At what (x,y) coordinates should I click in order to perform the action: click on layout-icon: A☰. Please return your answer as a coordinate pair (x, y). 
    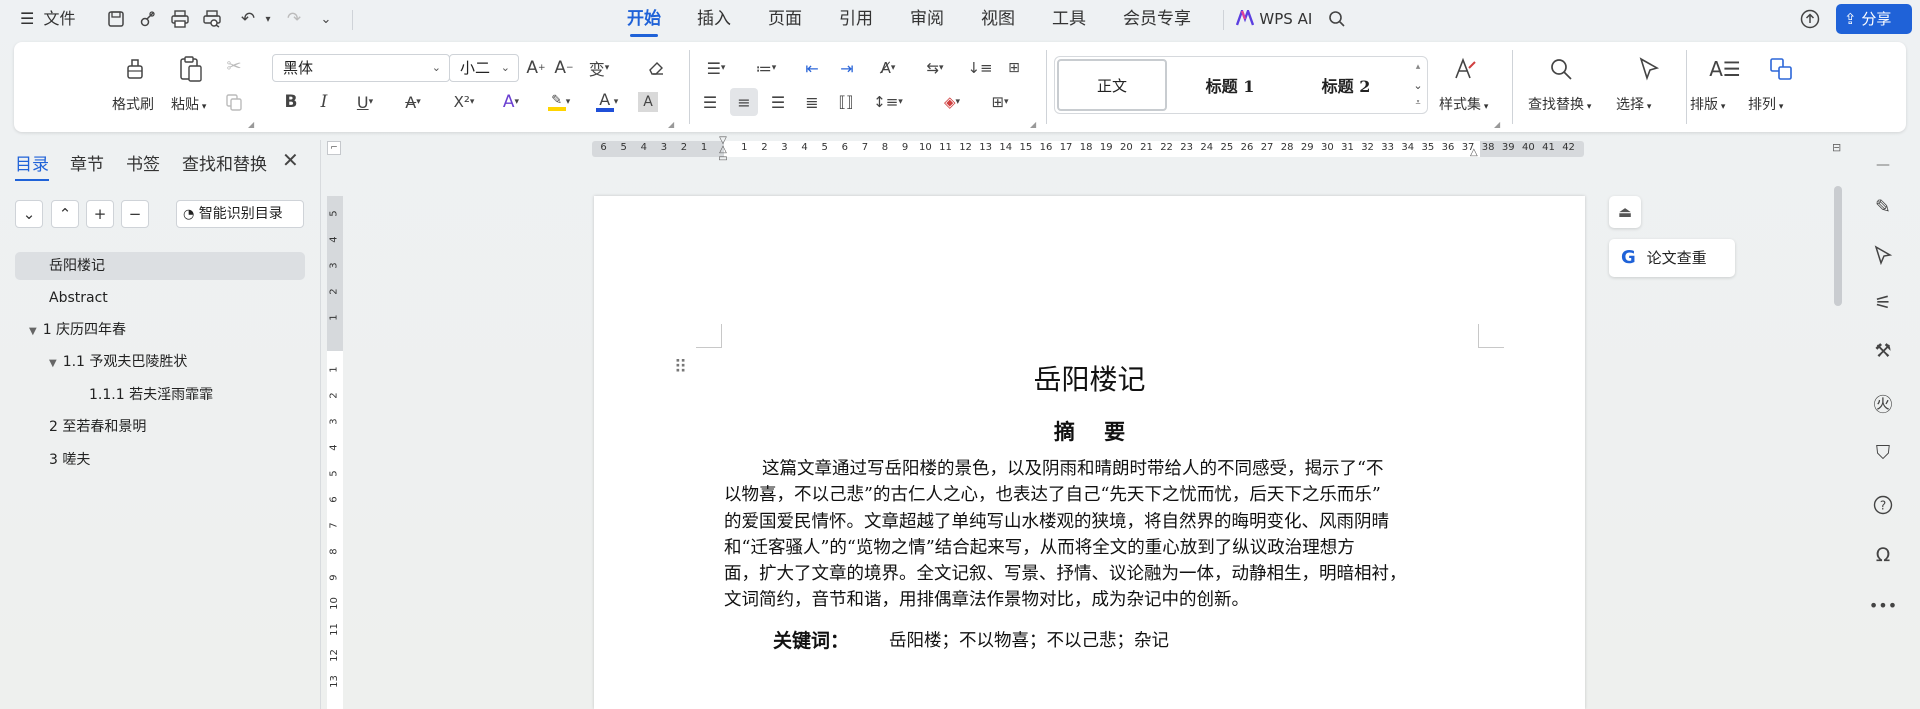
    Looking at the image, I should click on (1725, 69).